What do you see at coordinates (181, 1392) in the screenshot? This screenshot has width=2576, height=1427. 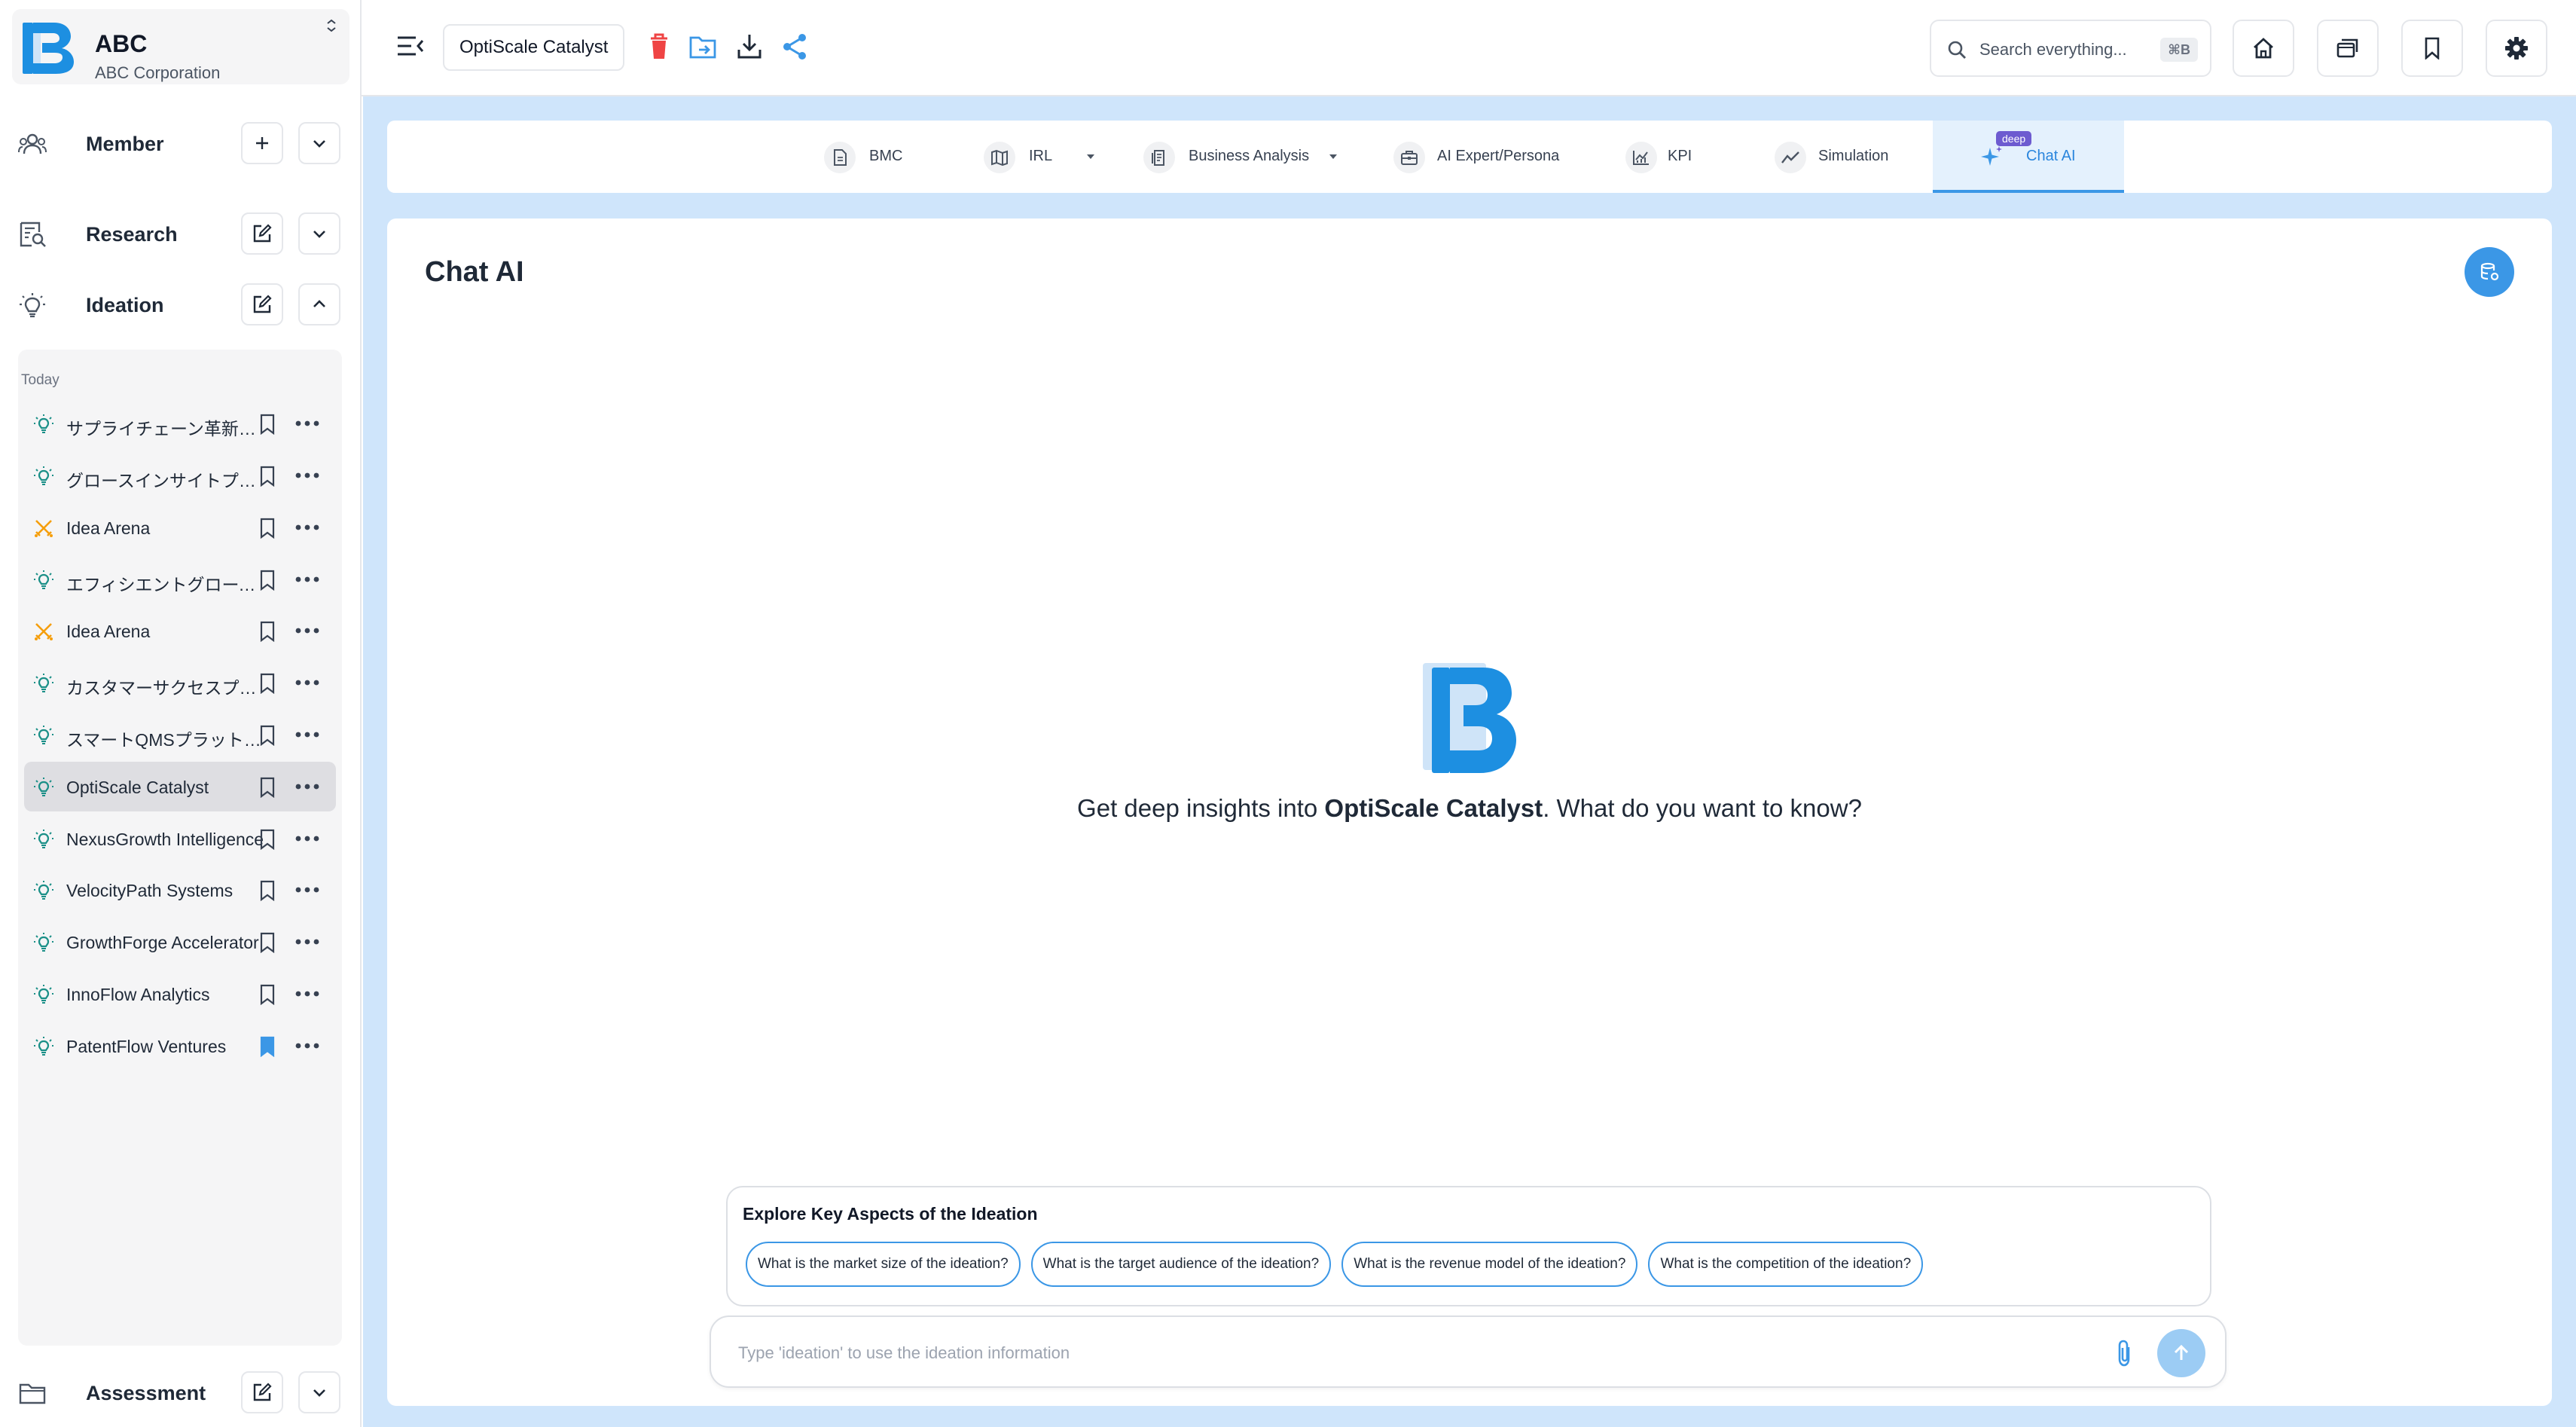 I see `section-assessment: Assessment` at bounding box center [181, 1392].